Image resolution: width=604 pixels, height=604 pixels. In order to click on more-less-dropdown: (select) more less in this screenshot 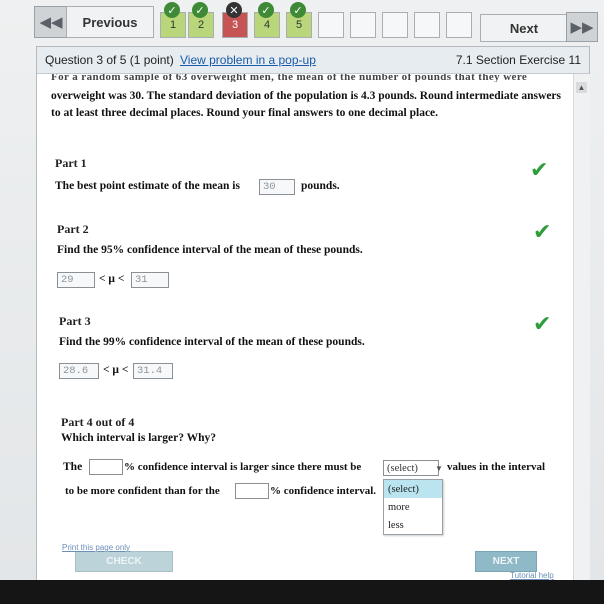, I will do `click(413, 507)`.